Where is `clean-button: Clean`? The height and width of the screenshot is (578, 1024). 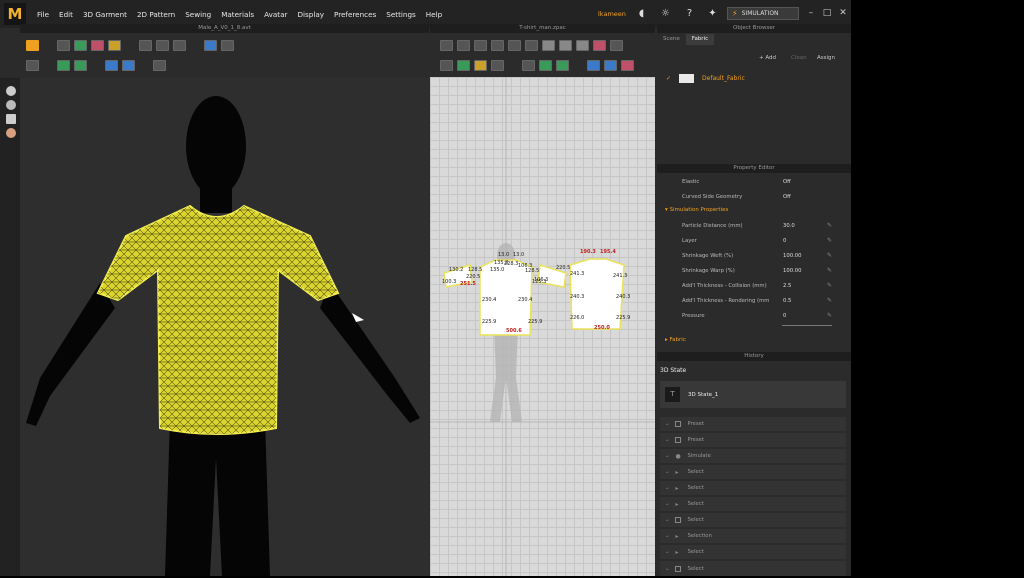 clean-button: Clean is located at coordinates (799, 58).